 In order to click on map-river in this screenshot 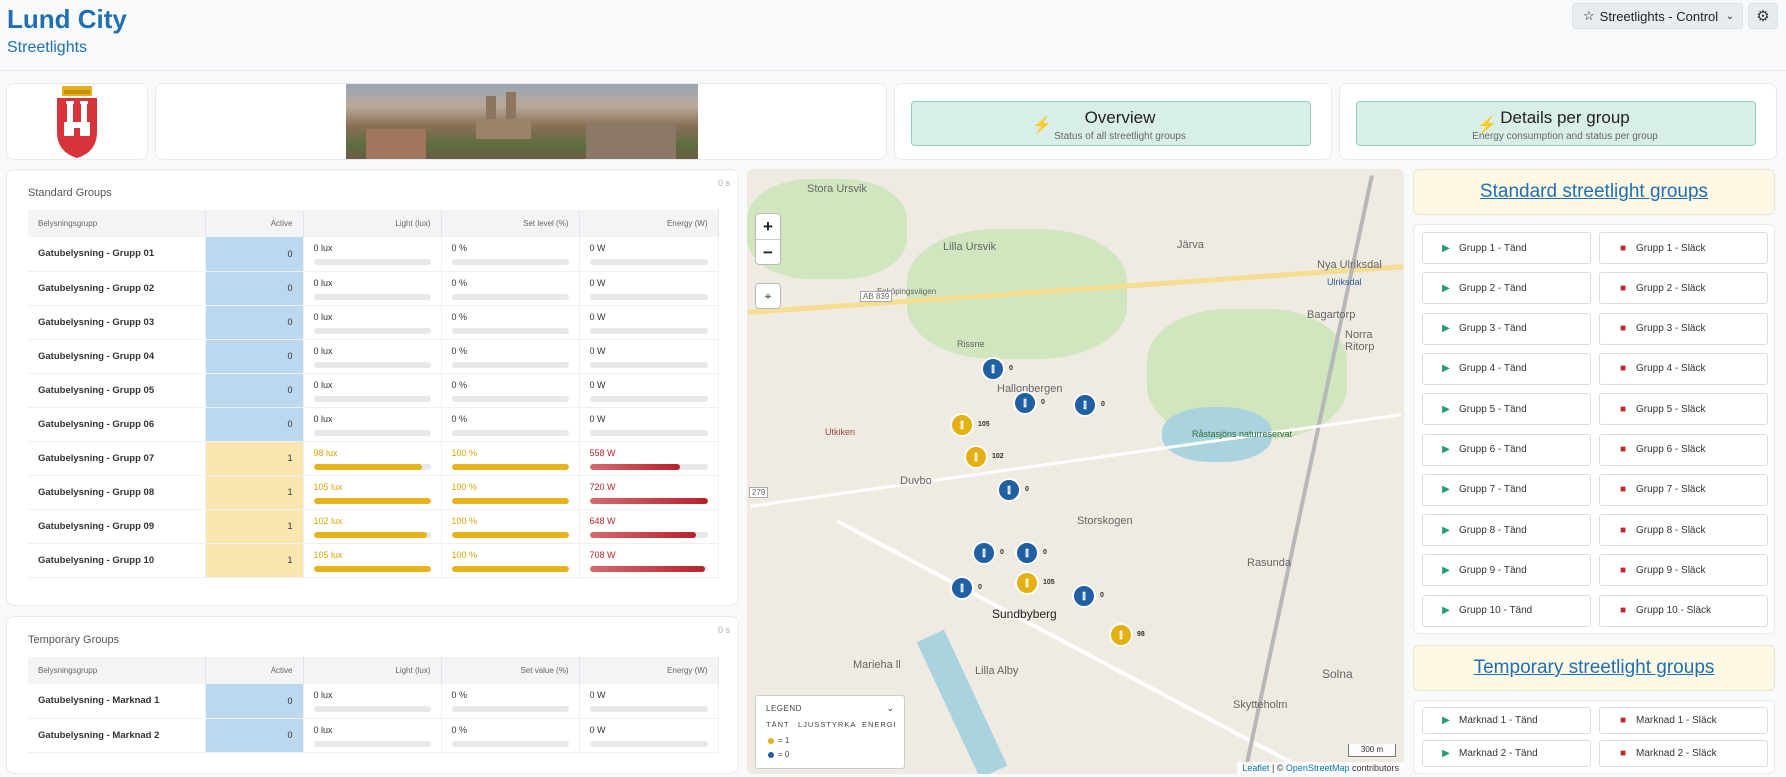, I will do `click(962, 701)`.